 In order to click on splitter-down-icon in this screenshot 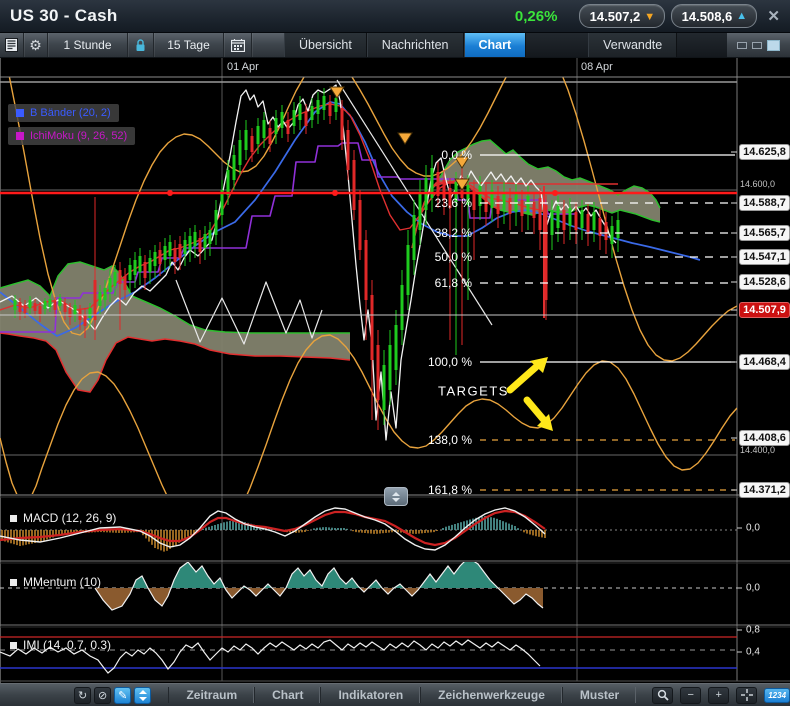, I will do `click(396, 499)`.